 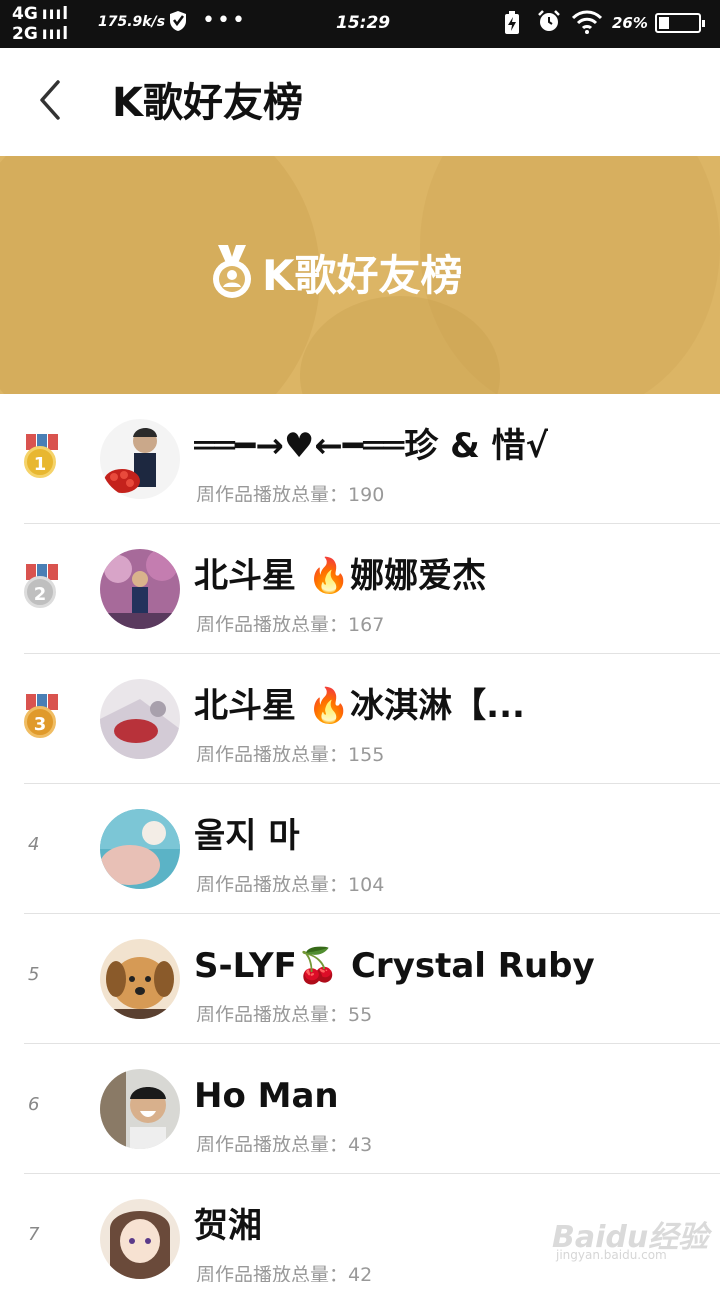 What do you see at coordinates (366, 623) in the screenshot?
I see `play-count-value: 167` at bounding box center [366, 623].